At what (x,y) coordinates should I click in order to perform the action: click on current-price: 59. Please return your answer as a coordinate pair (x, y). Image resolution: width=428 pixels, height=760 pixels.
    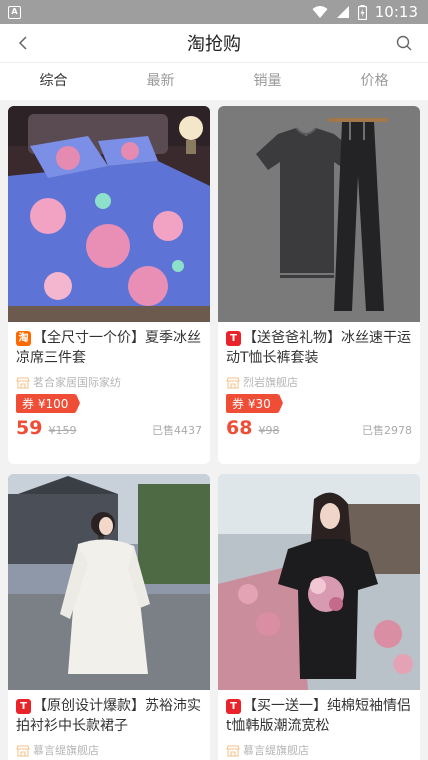
    Looking at the image, I should click on (29, 428).